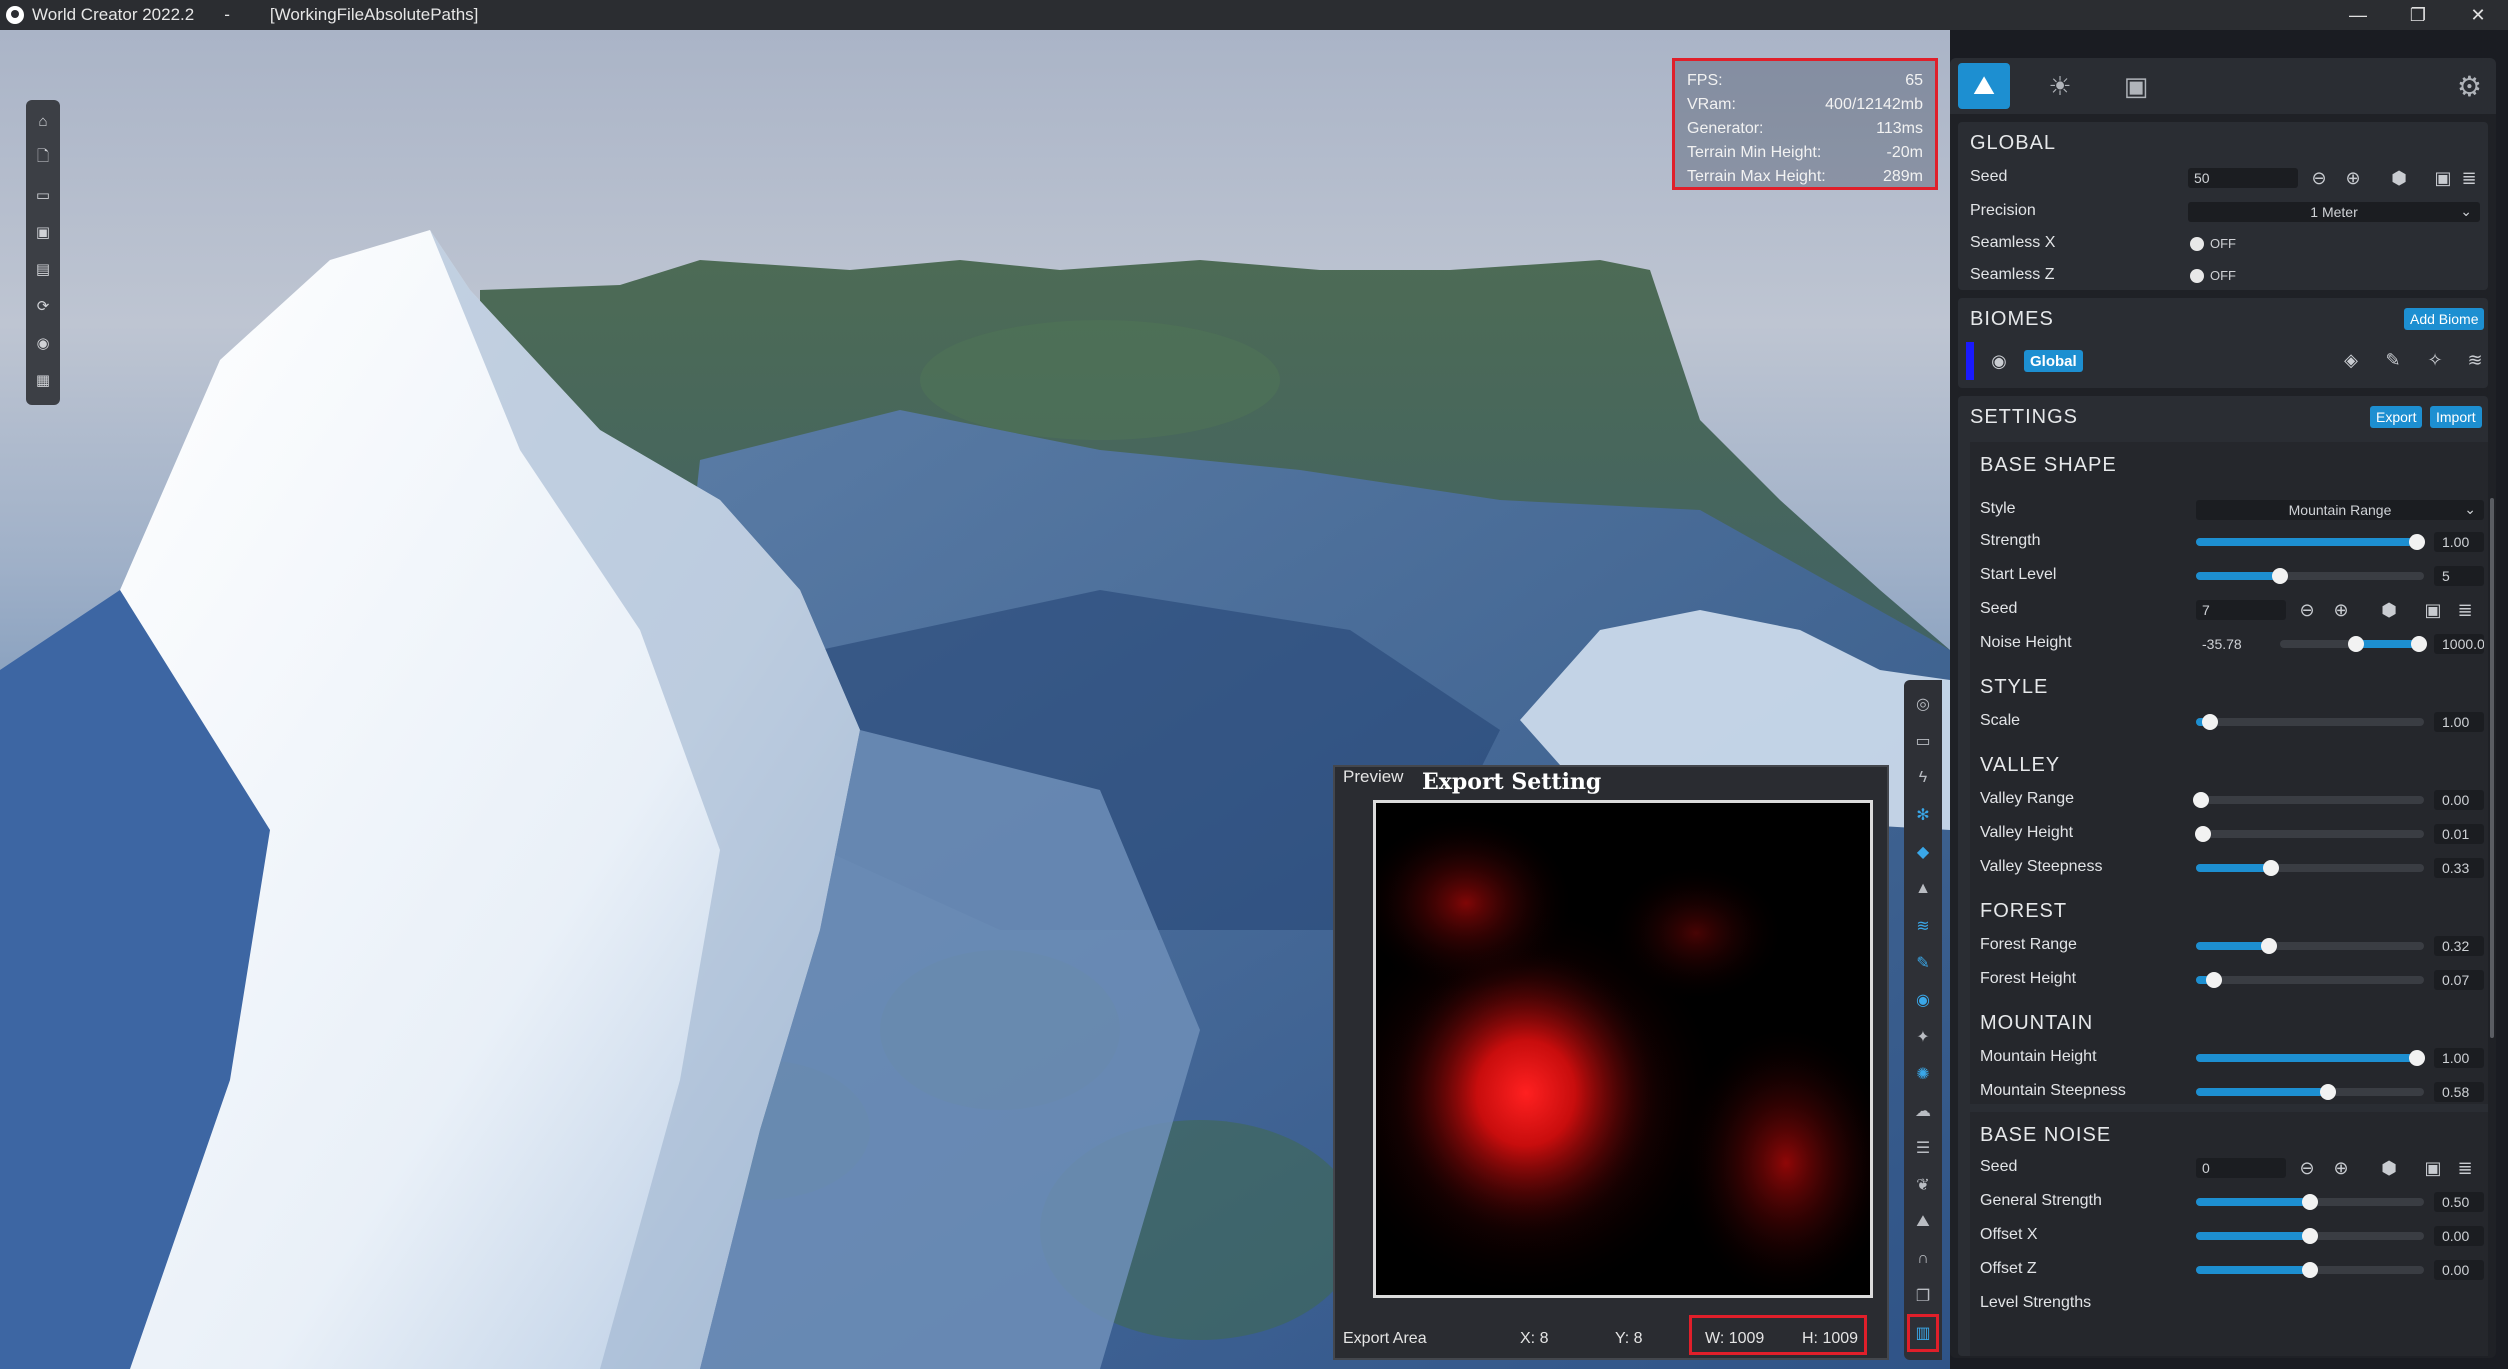  I want to click on strength-value: 1.00, so click(2459, 542).